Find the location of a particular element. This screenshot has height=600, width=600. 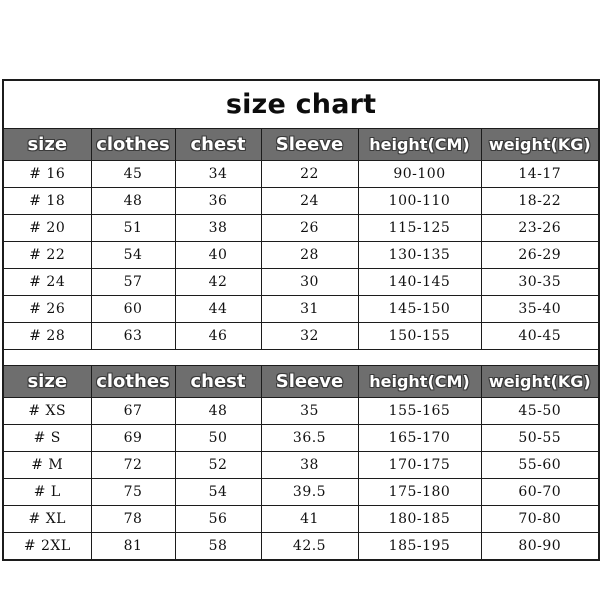

measurement-cell: 170-175 is located at coordinates (419, 465).